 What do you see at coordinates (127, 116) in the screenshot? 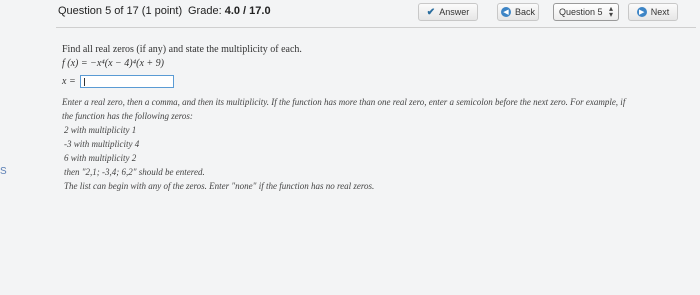
I see `instructions-line-2: the function has the following zeros:` at bounding box center [127, 116].